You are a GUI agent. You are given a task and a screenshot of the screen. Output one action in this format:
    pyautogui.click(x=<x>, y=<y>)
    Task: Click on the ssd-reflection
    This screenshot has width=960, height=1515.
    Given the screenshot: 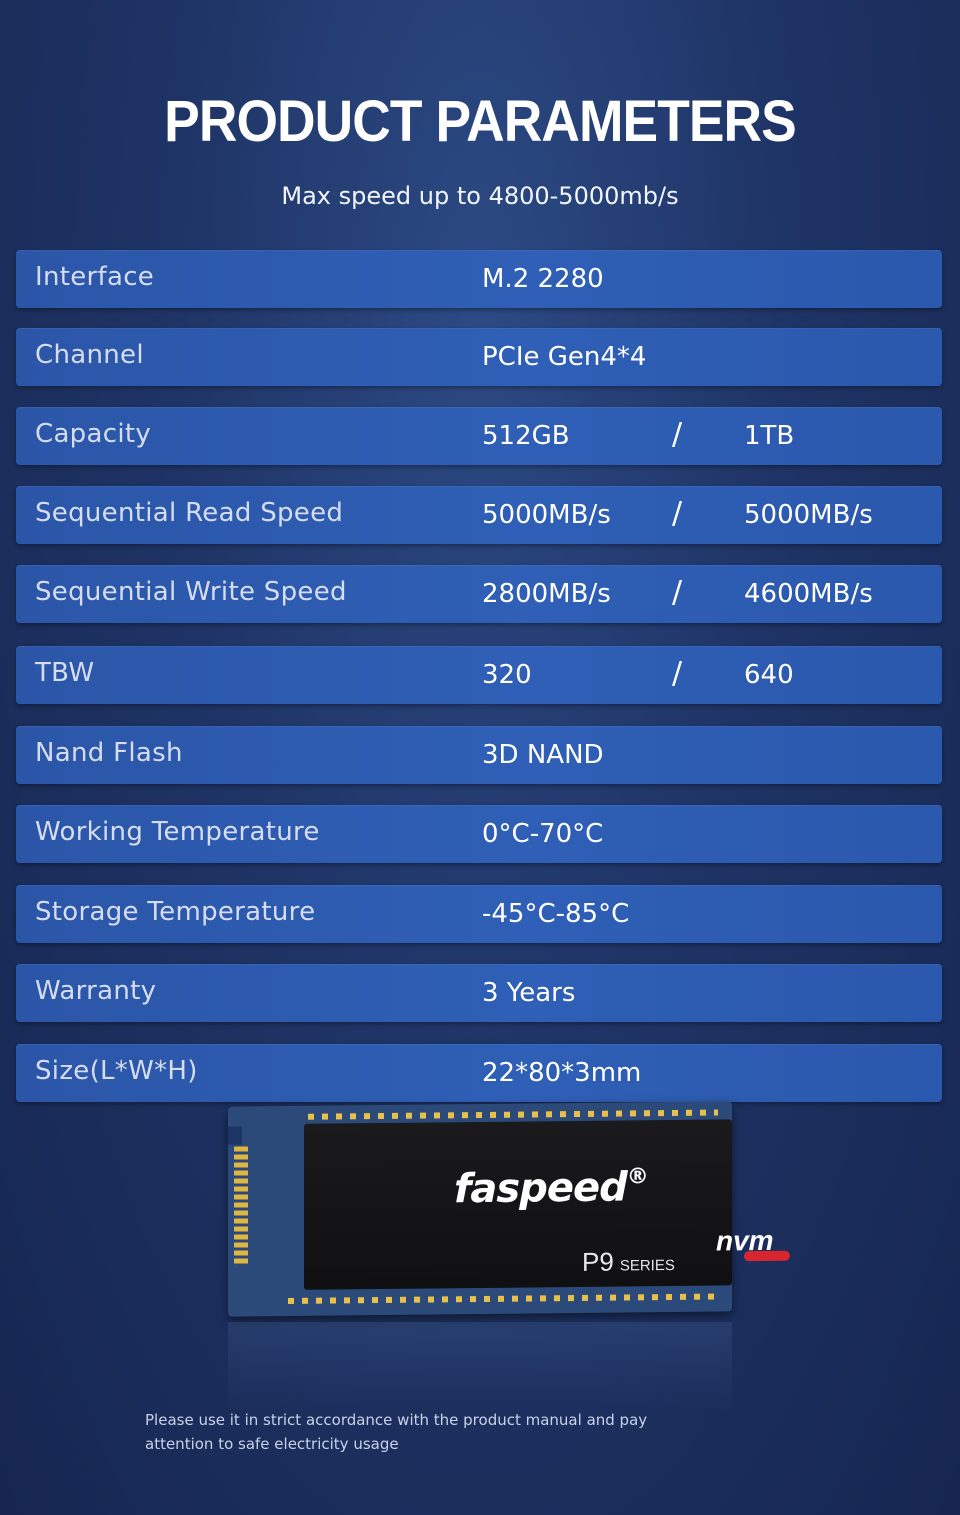 What is the action you would take?
    pyautogui.click(x=480, y=1367)
    